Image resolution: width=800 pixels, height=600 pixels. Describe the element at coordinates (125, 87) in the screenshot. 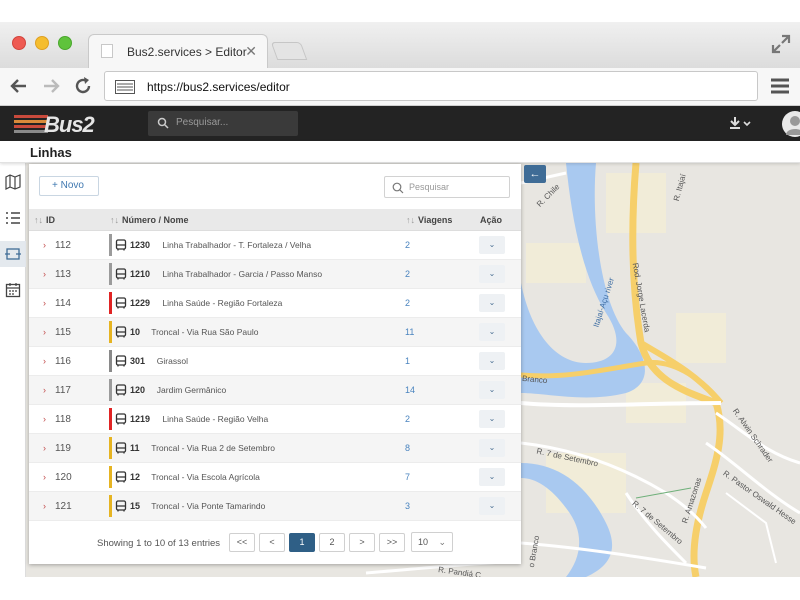

I see `page-info-icon` at that location.